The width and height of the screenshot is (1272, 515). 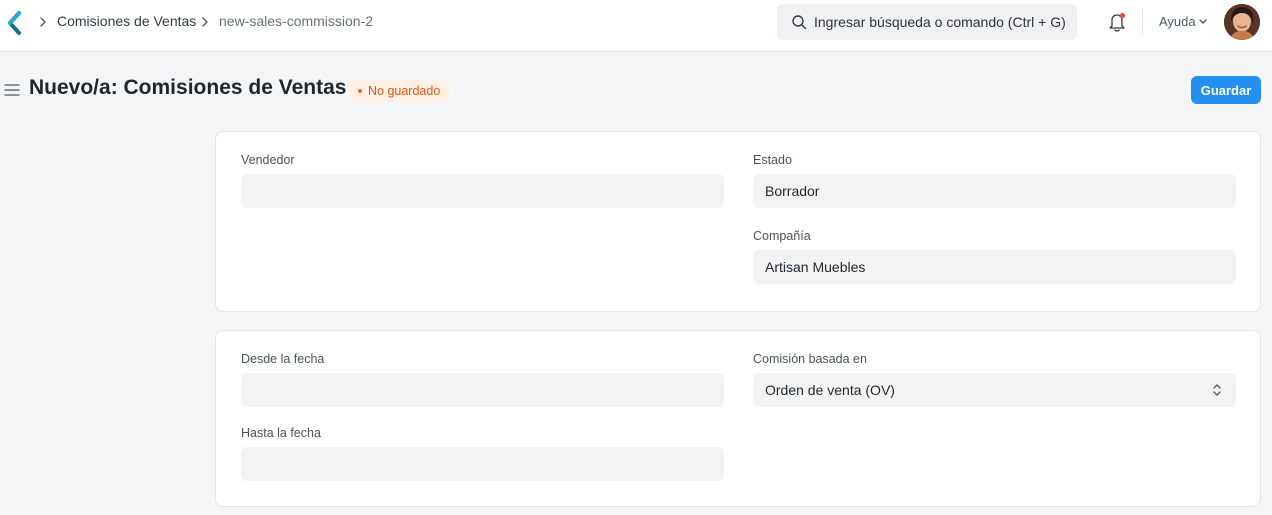 What do you see at coordinates (281, 433) in the screenshot?
I see `field-label-hasta-fecha: Hasta la fecha` at bounding box center [281, 433].